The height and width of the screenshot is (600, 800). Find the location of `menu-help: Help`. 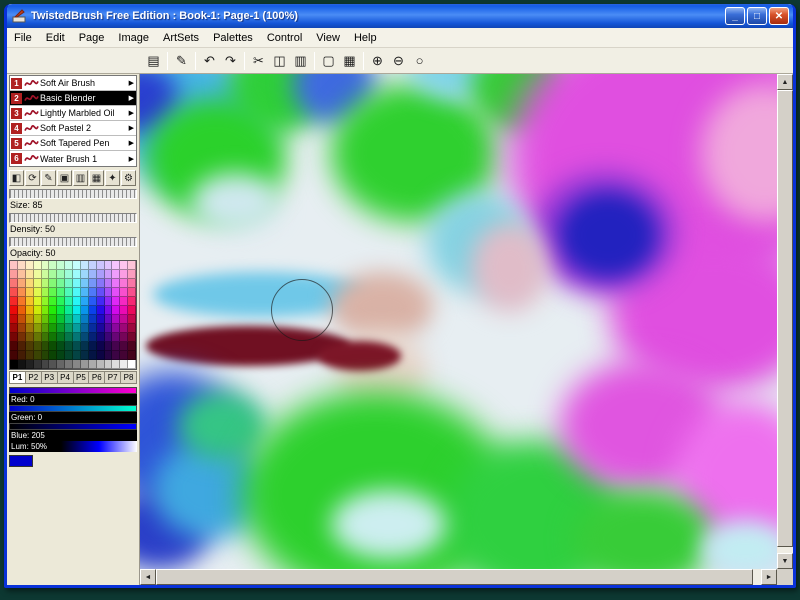

menu-help: Help is located at coordinates (365, 38).